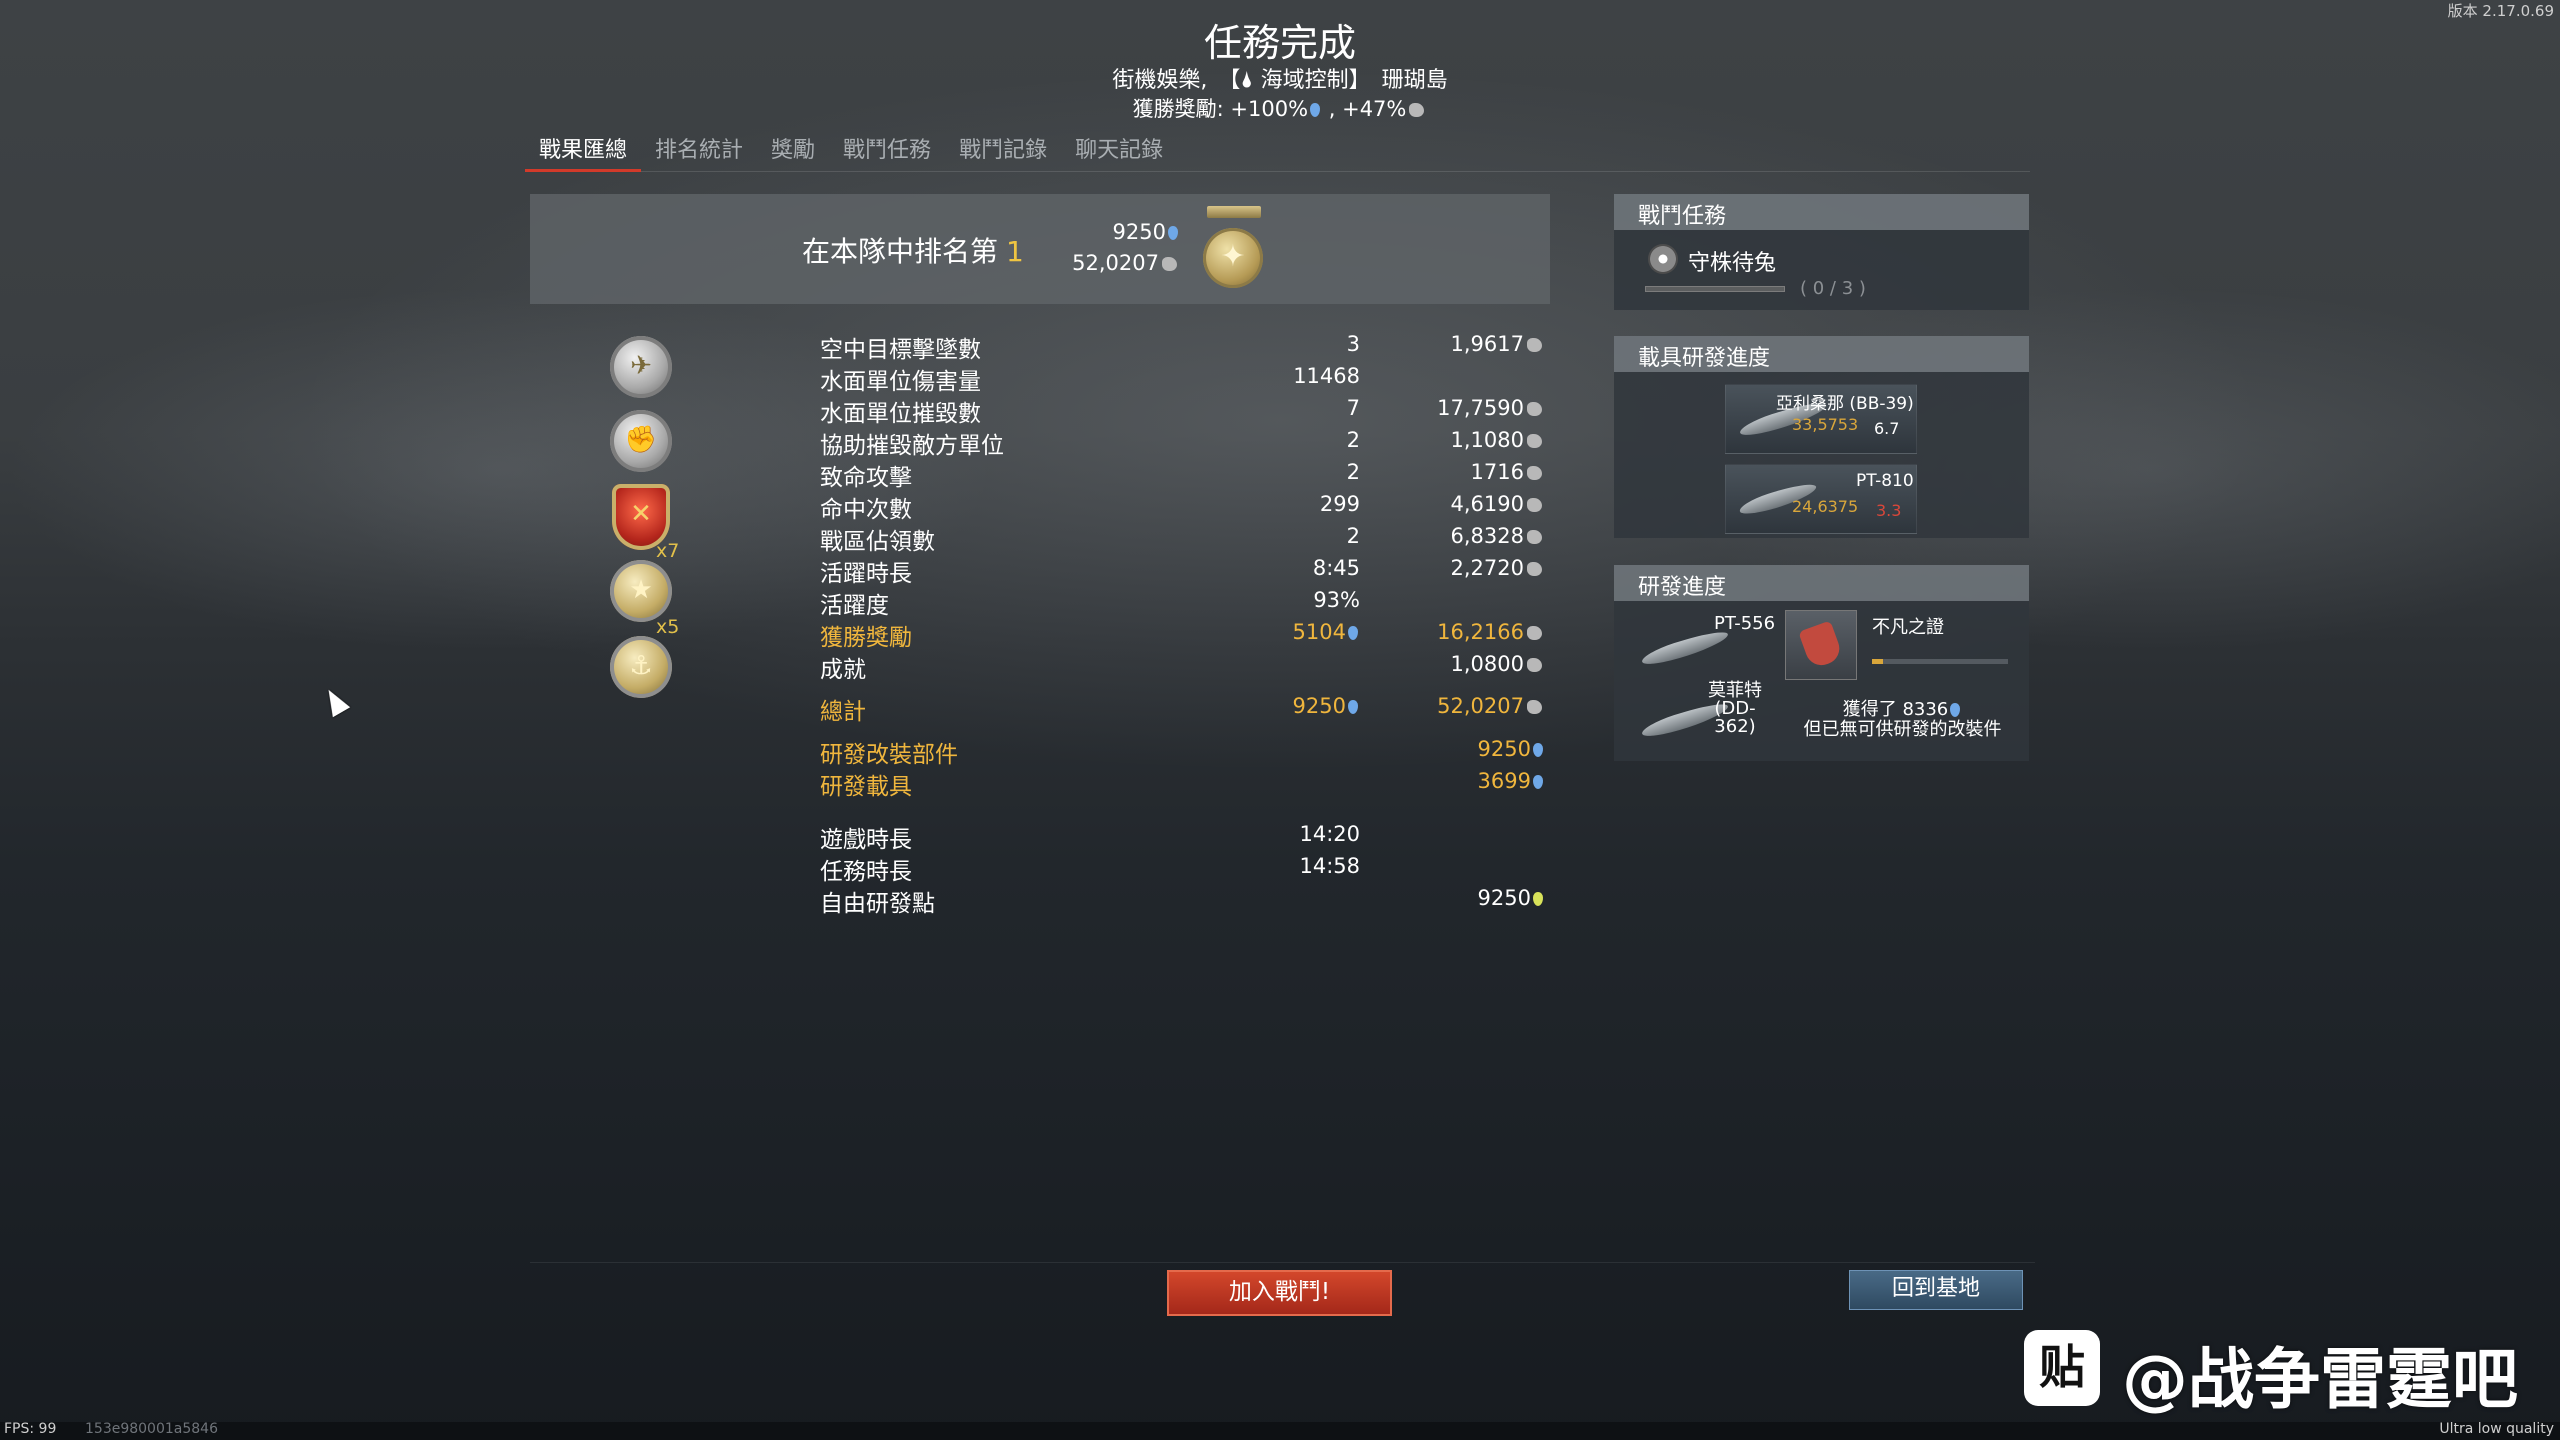 This screenshot has height=1440, width=2560. What do you see at coordinates (1889, 510) in the screenshot?
I see `vehicle-br: 3.3` at bounding box center [1889, 510].